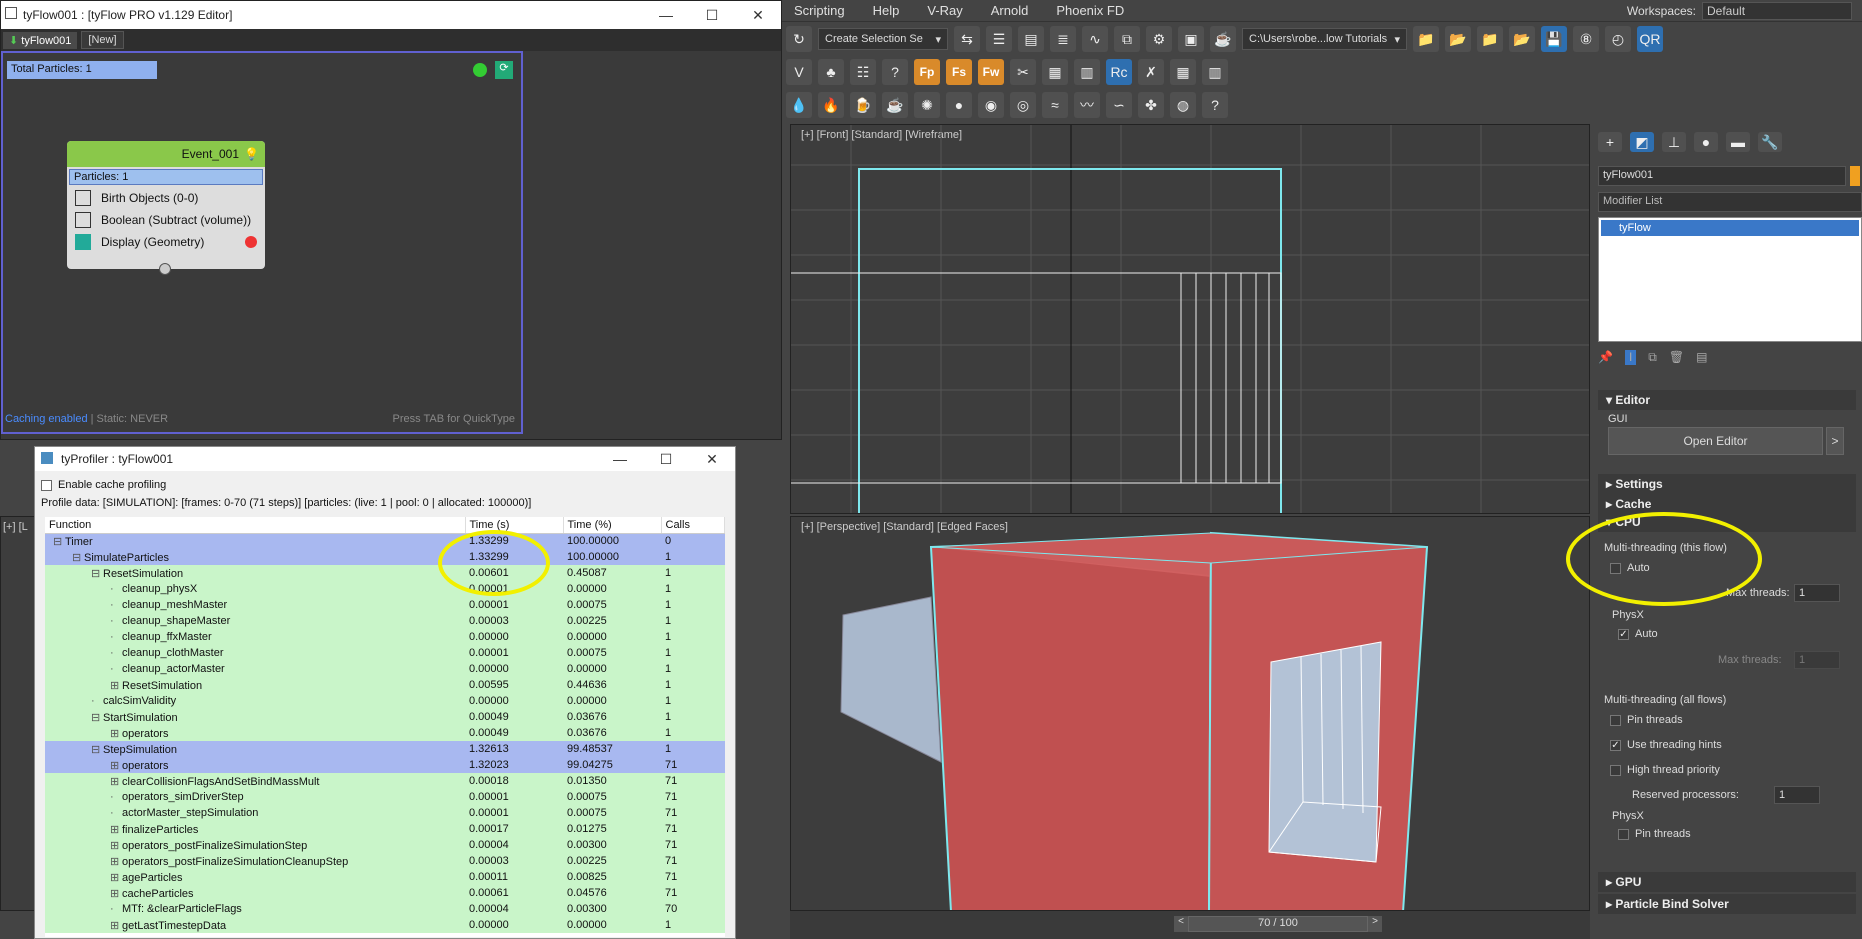  Describe the element at coordinates (1642, 142) in the screenshot. I see `modify-icon: ◩` at that location.